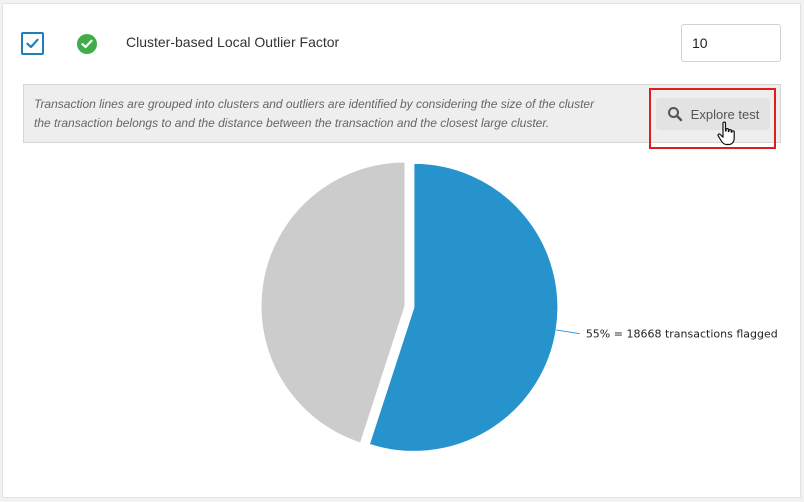  Describe the element at coordinates (682, 334) in the screenshot. I see `slice-data-label: 55% = 18668 transactions flagged` at that location.